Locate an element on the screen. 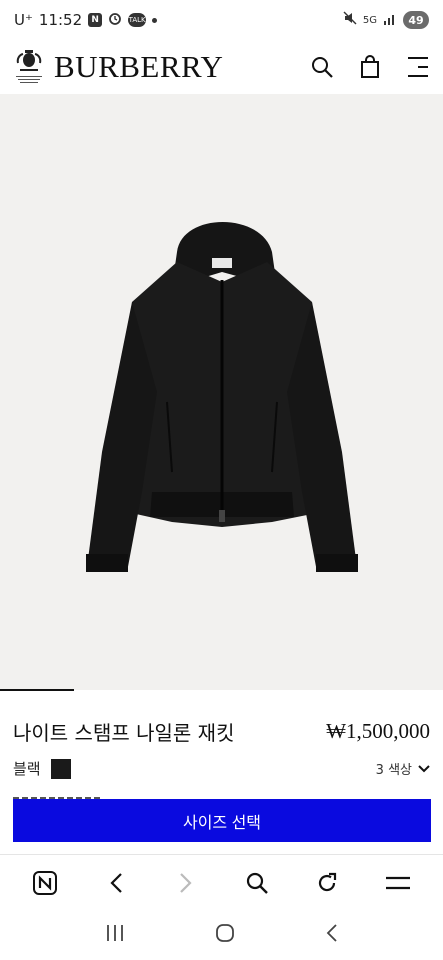  color-count-label: 3 색상 is located at coordinates (393, 770).